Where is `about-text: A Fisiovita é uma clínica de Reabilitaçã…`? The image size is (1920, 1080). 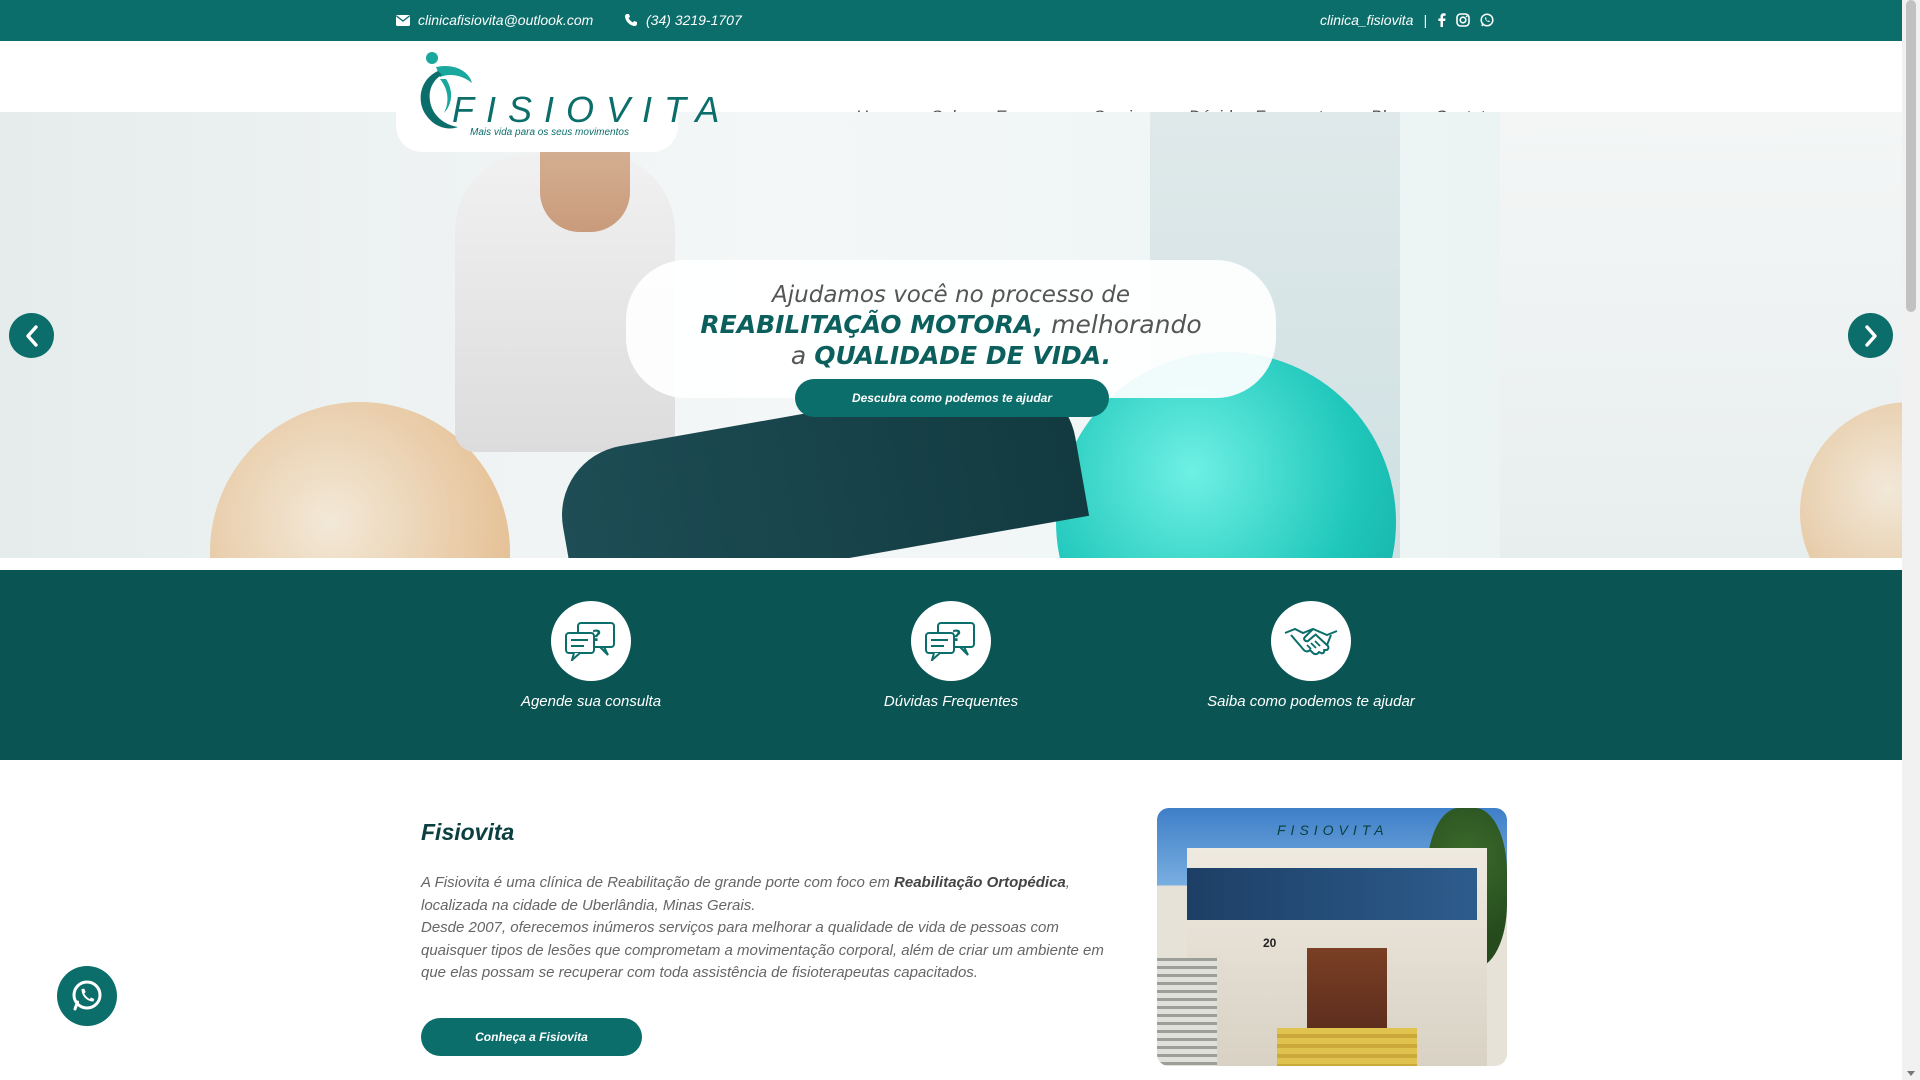
about-text: A Fisiovita é uma clínica de Reabilitaçã… is located at coordinates (766, 928).